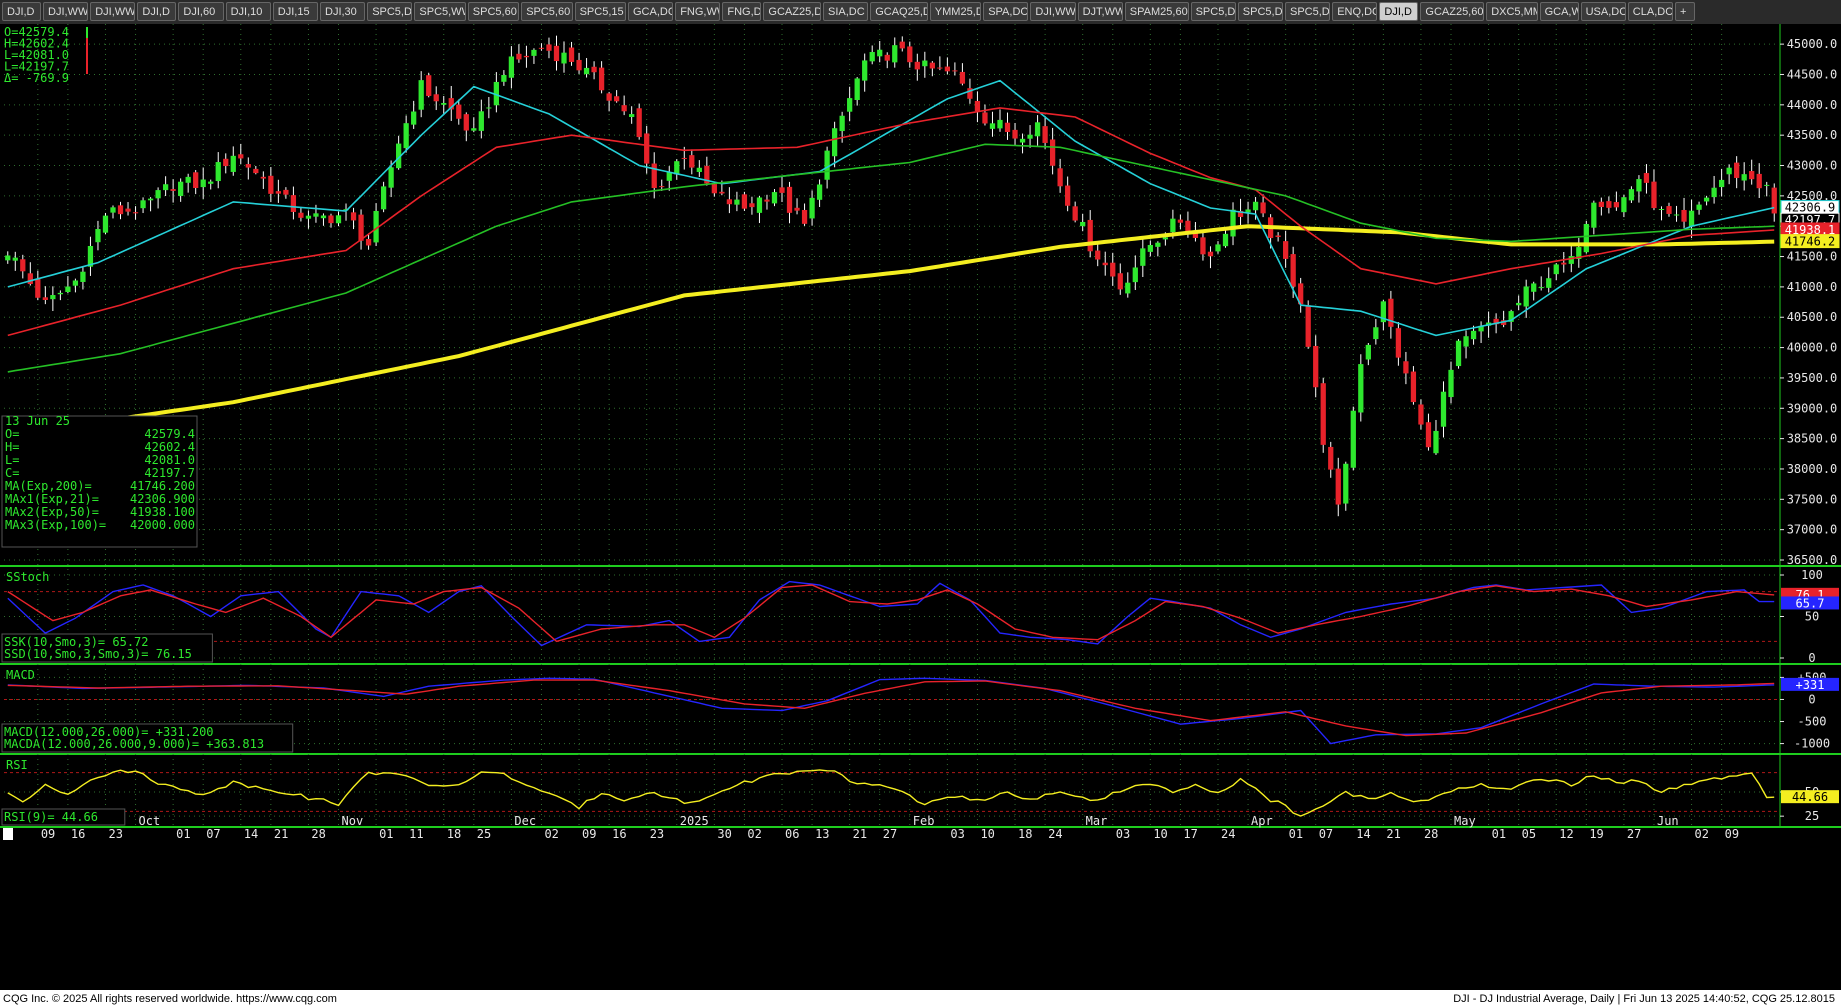  I want to click on chart-tab: GCA,DC, so click(651, 11).